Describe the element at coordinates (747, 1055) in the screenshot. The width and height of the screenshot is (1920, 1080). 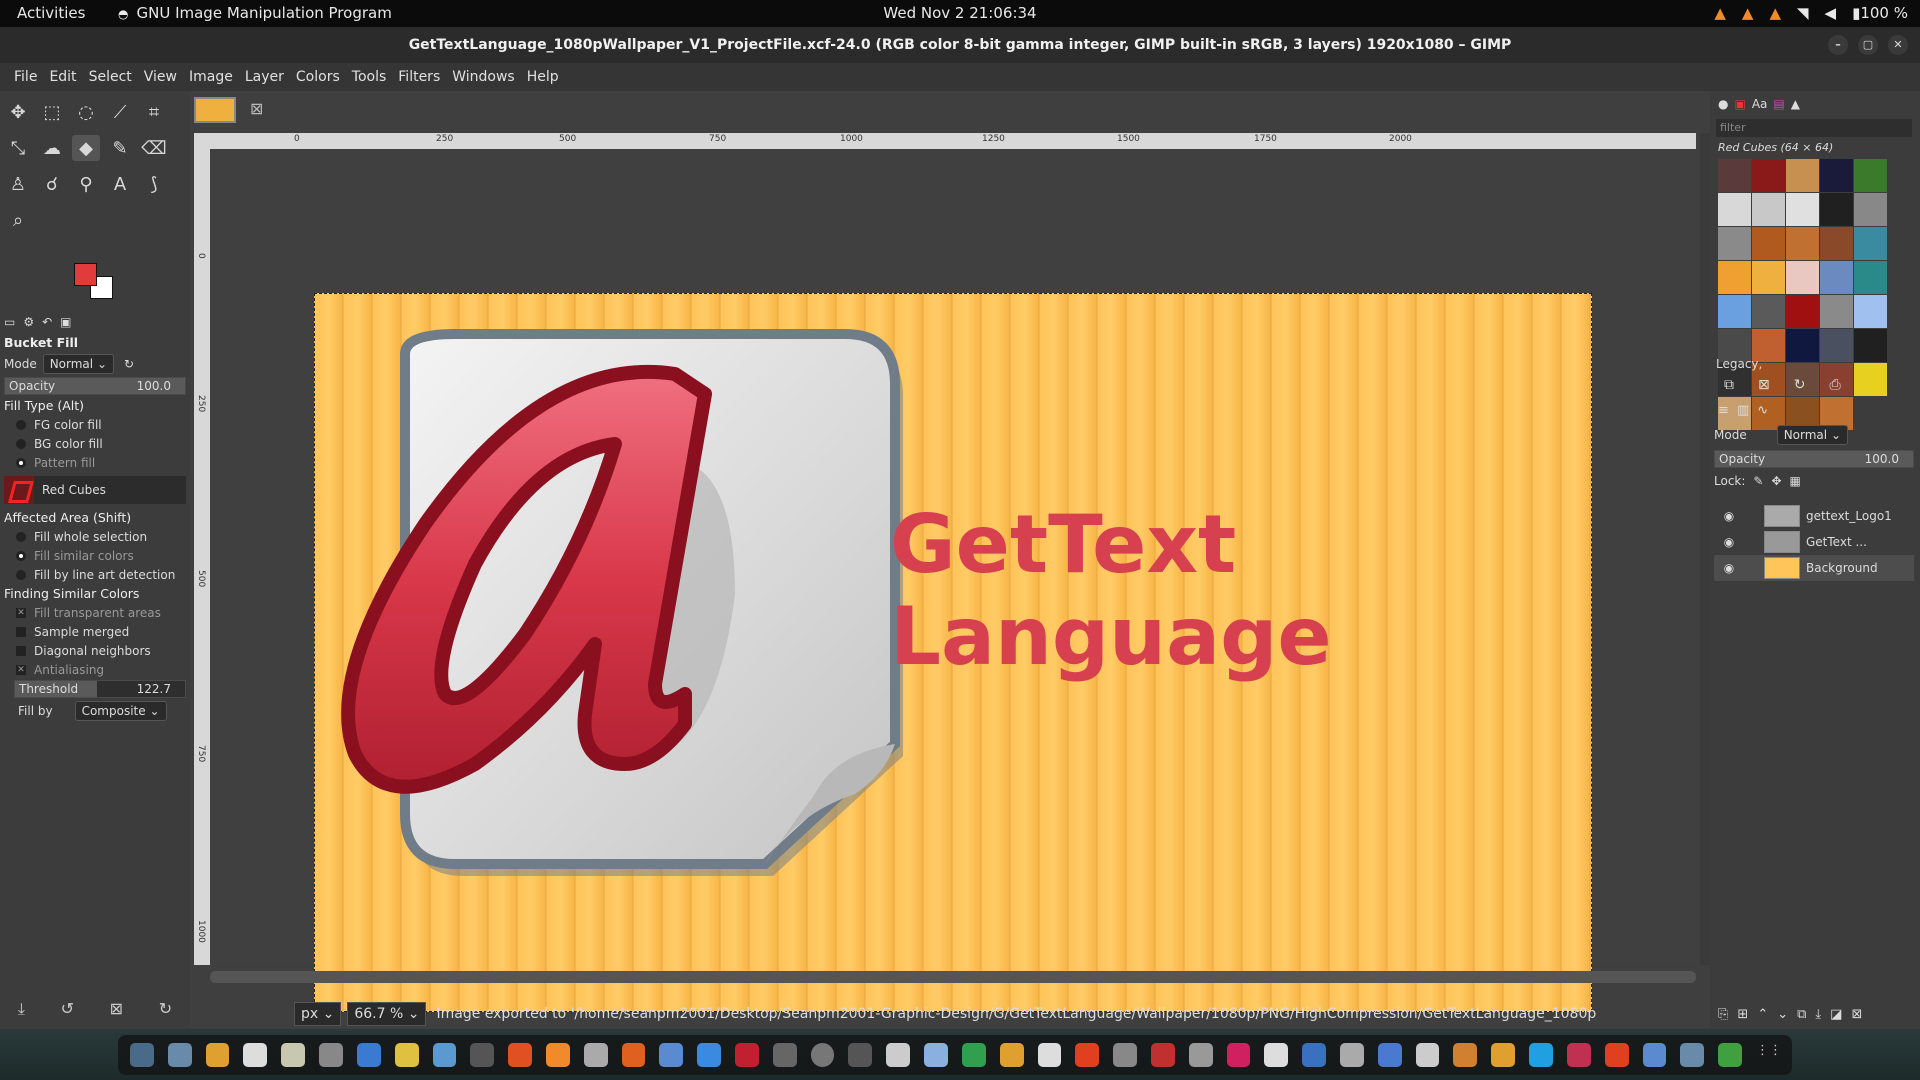
I see `monitor-icon` at that location.